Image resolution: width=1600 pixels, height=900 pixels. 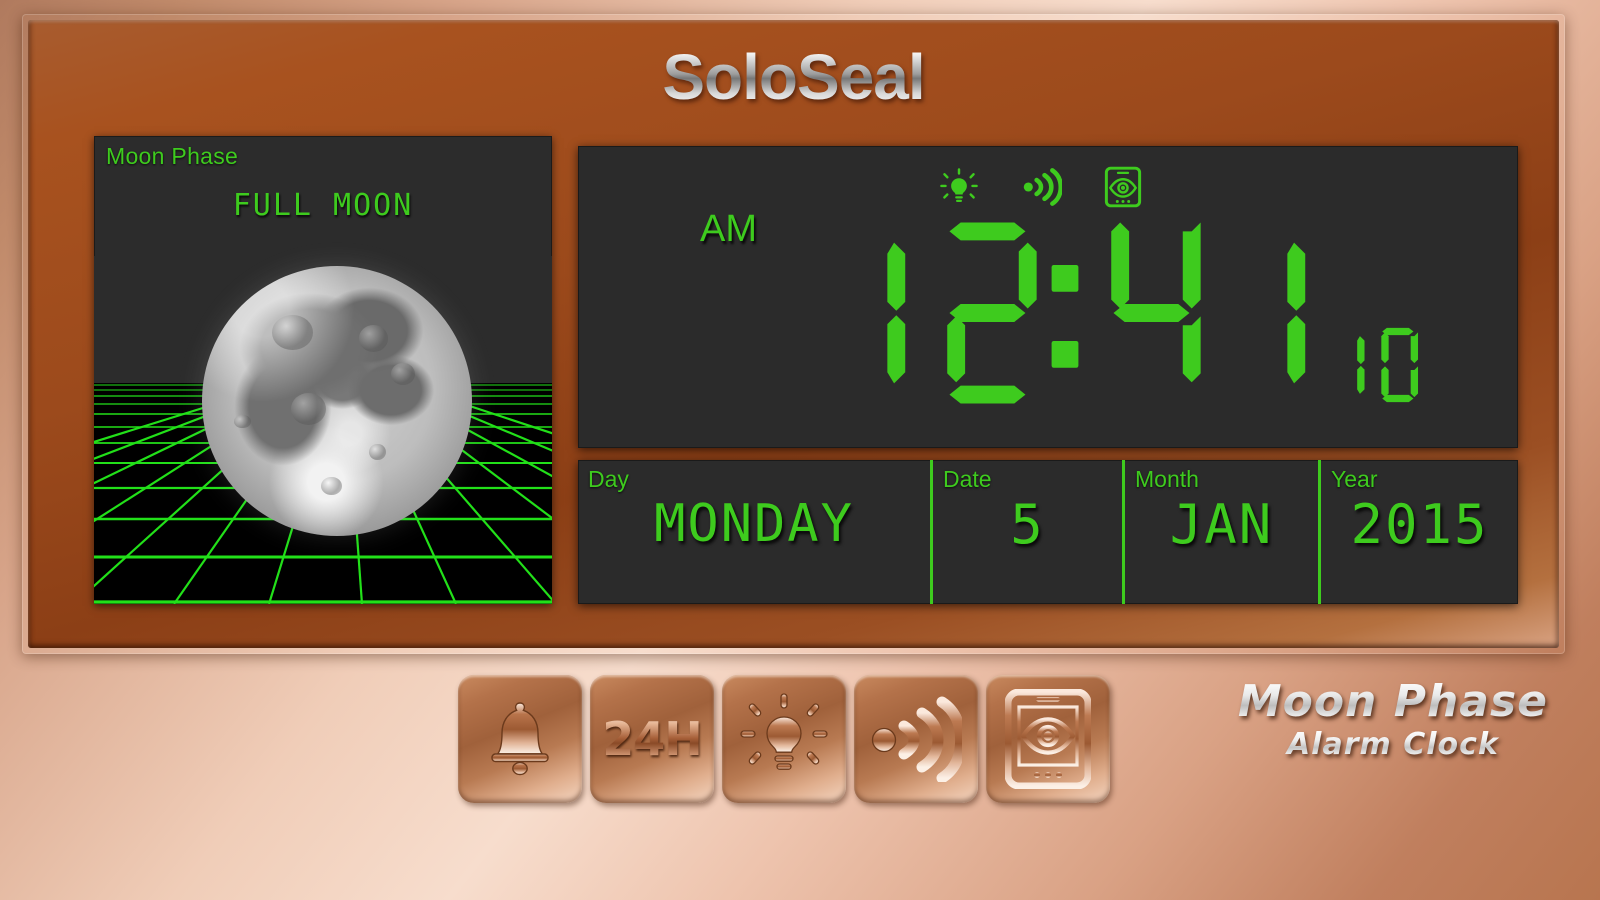 I want to click on moon-phase-panel: Moon Phase FULL MOON, so click(x=323, y=370).